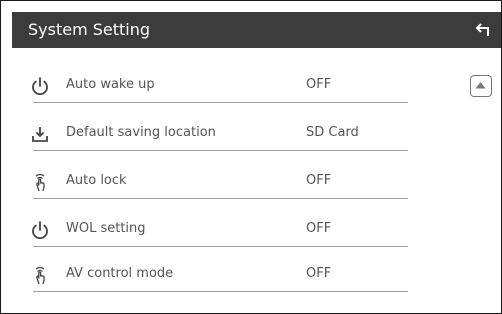  Describe the element at coordinates (106, 228) in the screenshot. I see `setting-label: WOL setting` at that location.